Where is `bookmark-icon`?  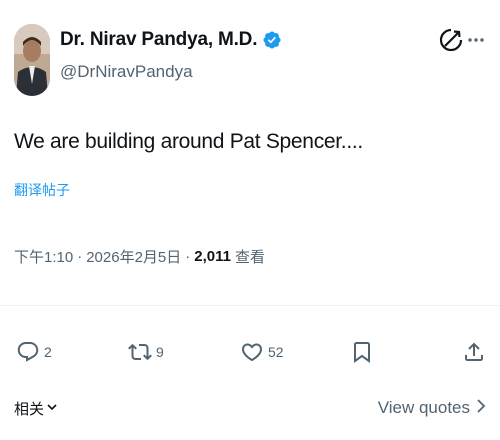 bookmark-icon is located at coordinates (362, 352).